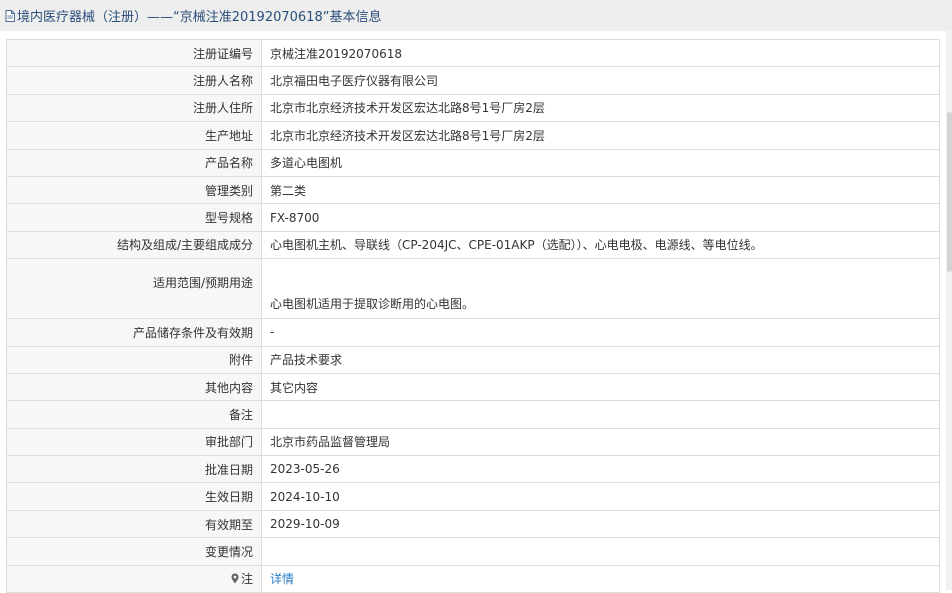  I want to click on field-label: 其他内容, so click(134, 387).